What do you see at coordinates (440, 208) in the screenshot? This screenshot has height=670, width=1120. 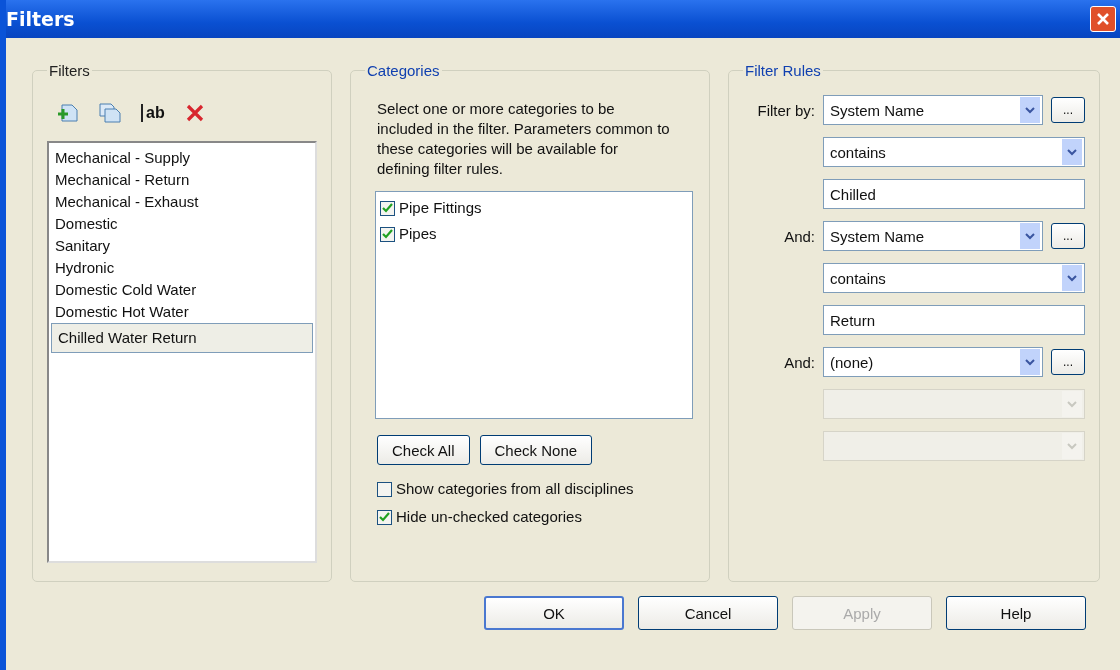 I see `checkbox-label: Pipe Fittings` at bounding box center [440, 208].